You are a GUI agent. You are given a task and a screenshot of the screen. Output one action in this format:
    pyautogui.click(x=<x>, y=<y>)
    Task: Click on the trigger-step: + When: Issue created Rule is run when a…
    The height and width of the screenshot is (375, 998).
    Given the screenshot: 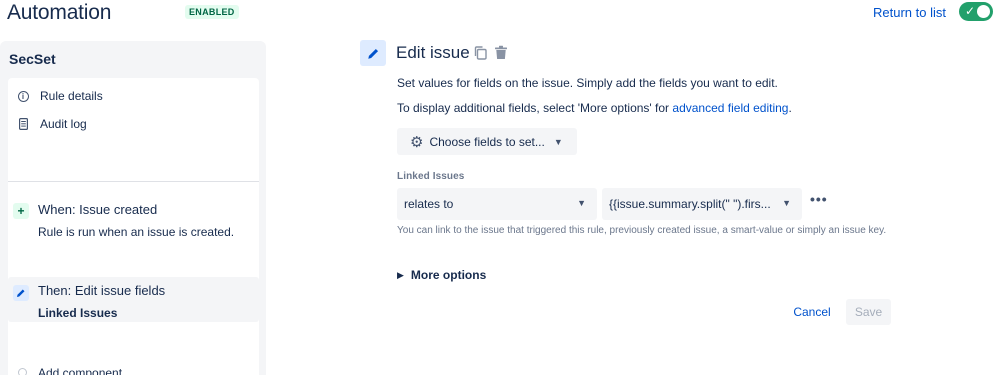 What is the action you would take?
    pyautogui.click(x=133, y=223)
    